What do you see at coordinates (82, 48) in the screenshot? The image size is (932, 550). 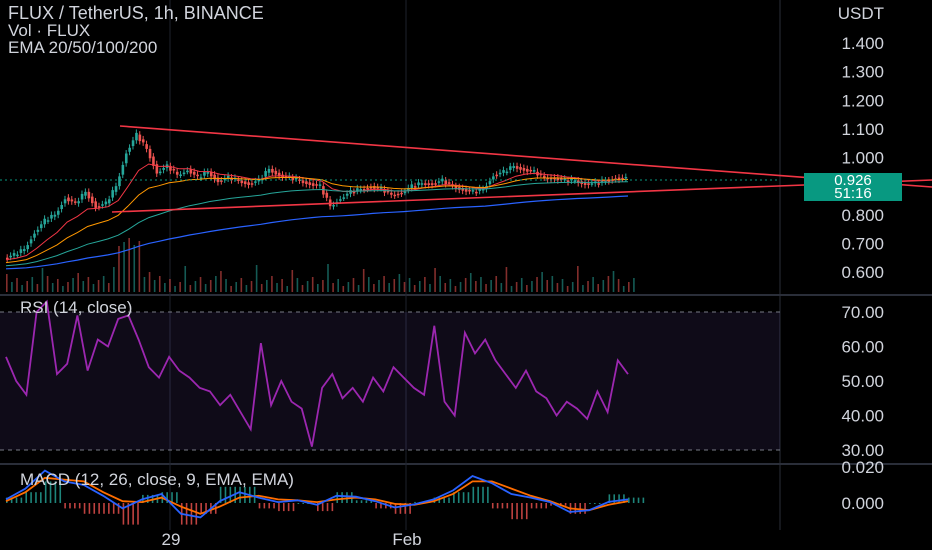 I see `ema-legend: EMA 20/50/100/200` at bounding box center [82, 48].